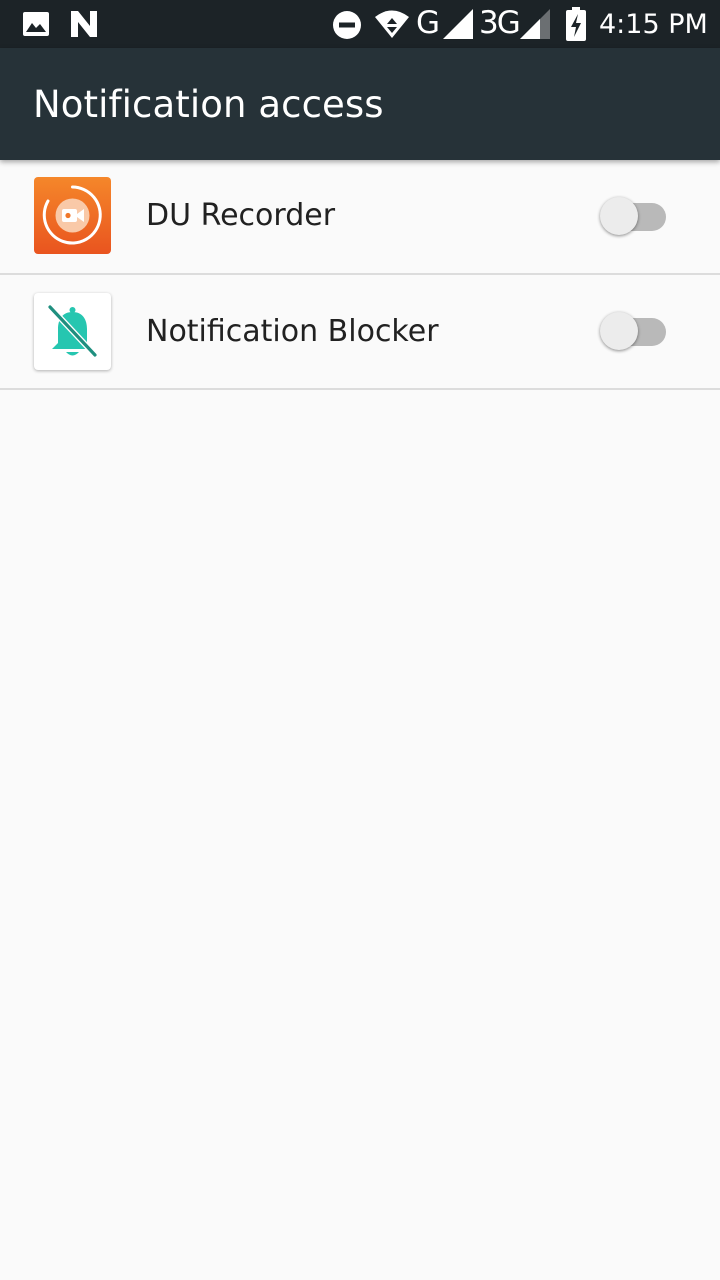 This screenshot has width=720, height=1280. I want to click on list-item-label: Notification Blocker, so click(292, 331).